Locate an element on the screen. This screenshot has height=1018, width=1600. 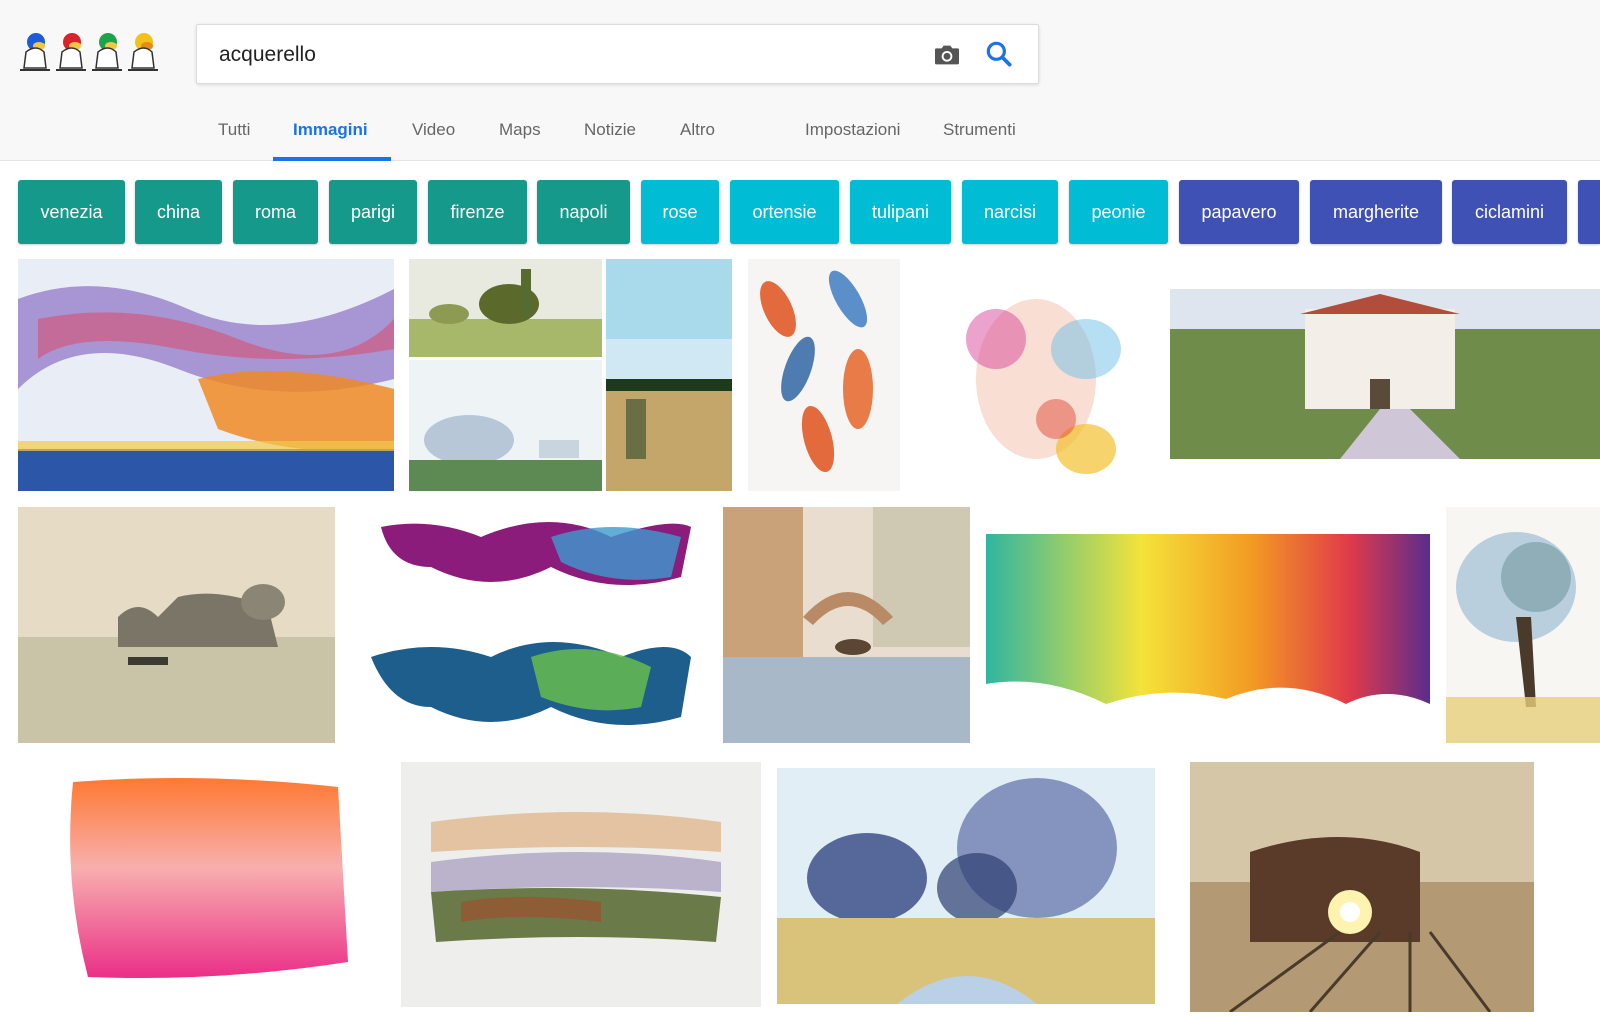
chip-peonie: peonie is located at coordinates (1118, 212).